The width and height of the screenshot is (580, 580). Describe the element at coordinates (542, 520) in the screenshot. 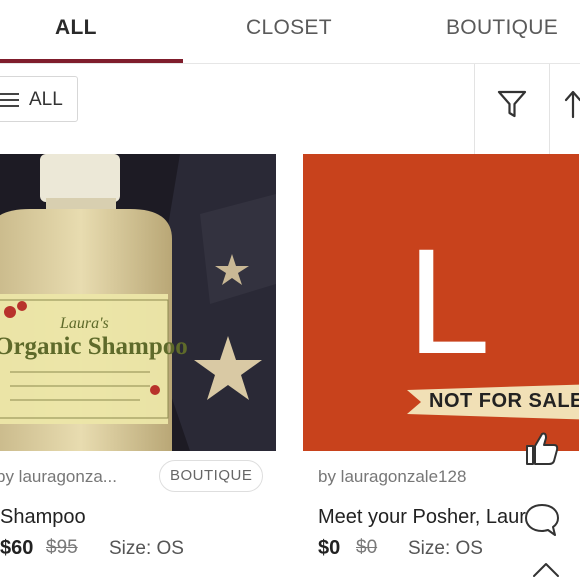

I see `comment-icon` at that location.